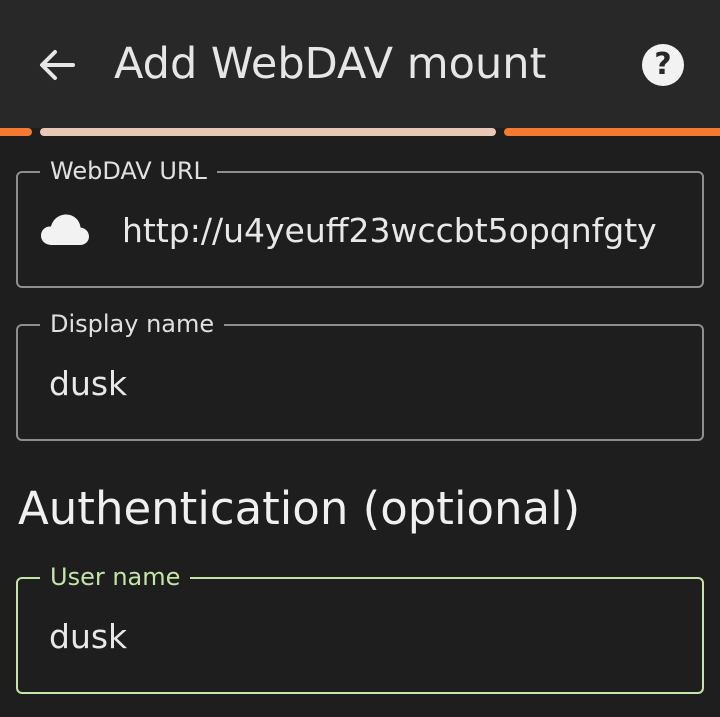 The image size is (720, 717). I want to click on help-button: ?, so click(663, 65).